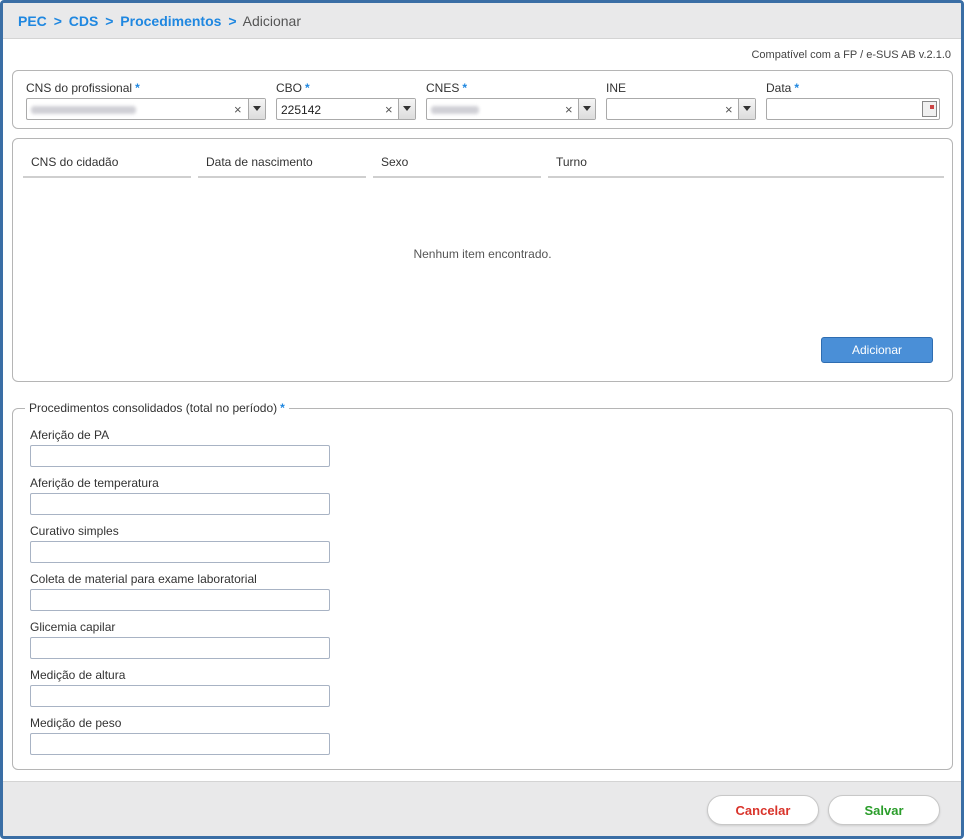  I want to click on breadcrumb: PEC > CDS > Procedimentos > Adicionar, so click(159, 21).